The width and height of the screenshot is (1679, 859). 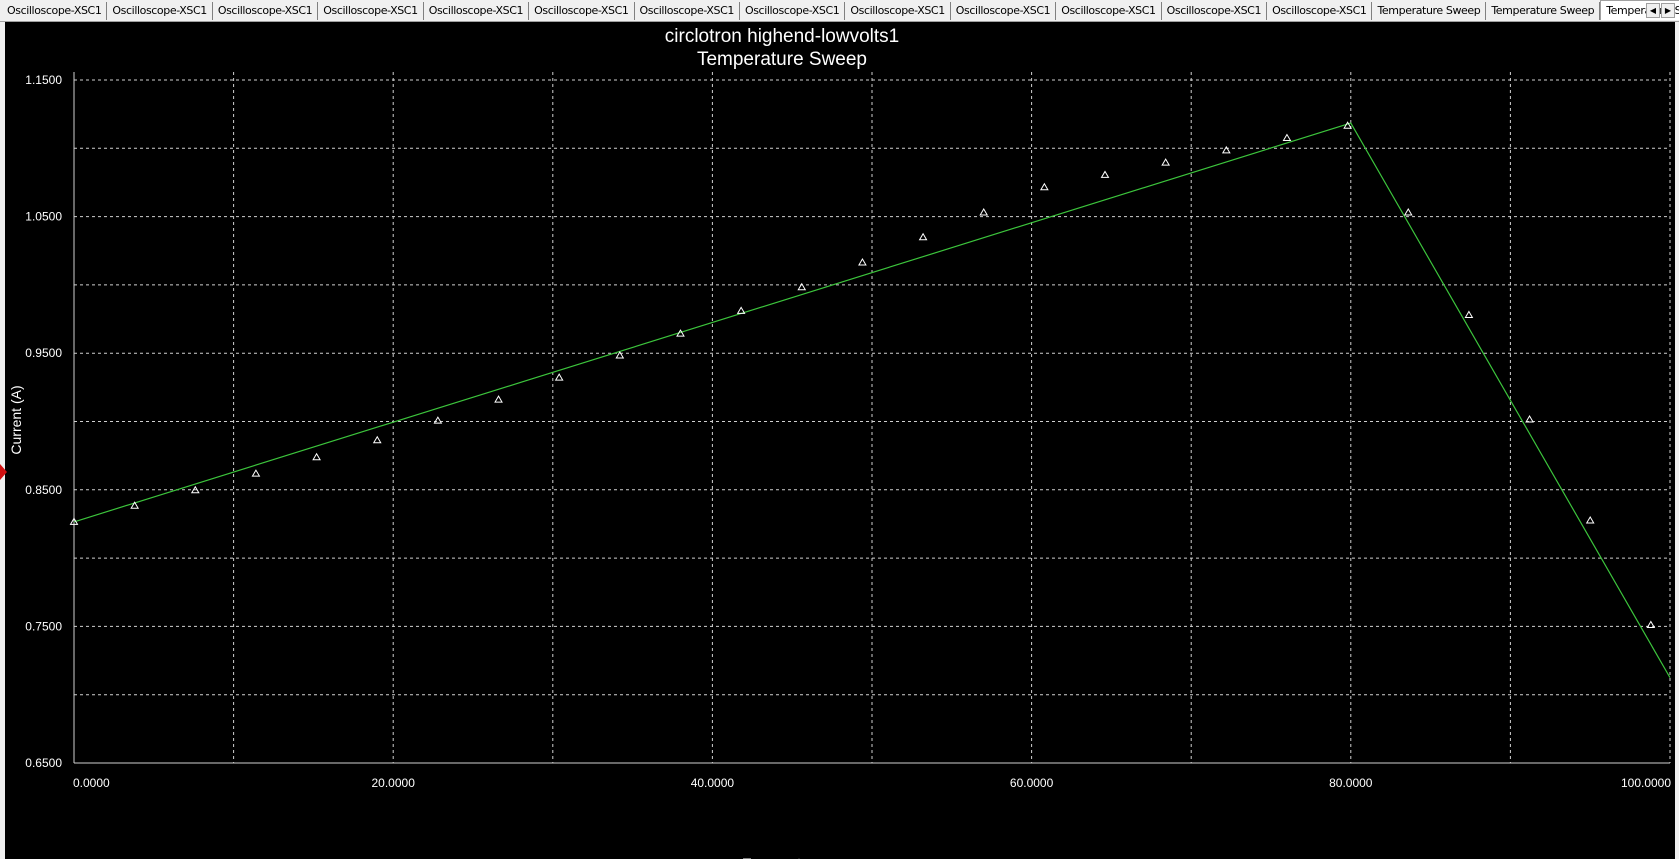 What do you see at coordinates (43, 490) in the screenshot?
I see `y-tick-label: 0.8500` at bounding box center [43, 490].